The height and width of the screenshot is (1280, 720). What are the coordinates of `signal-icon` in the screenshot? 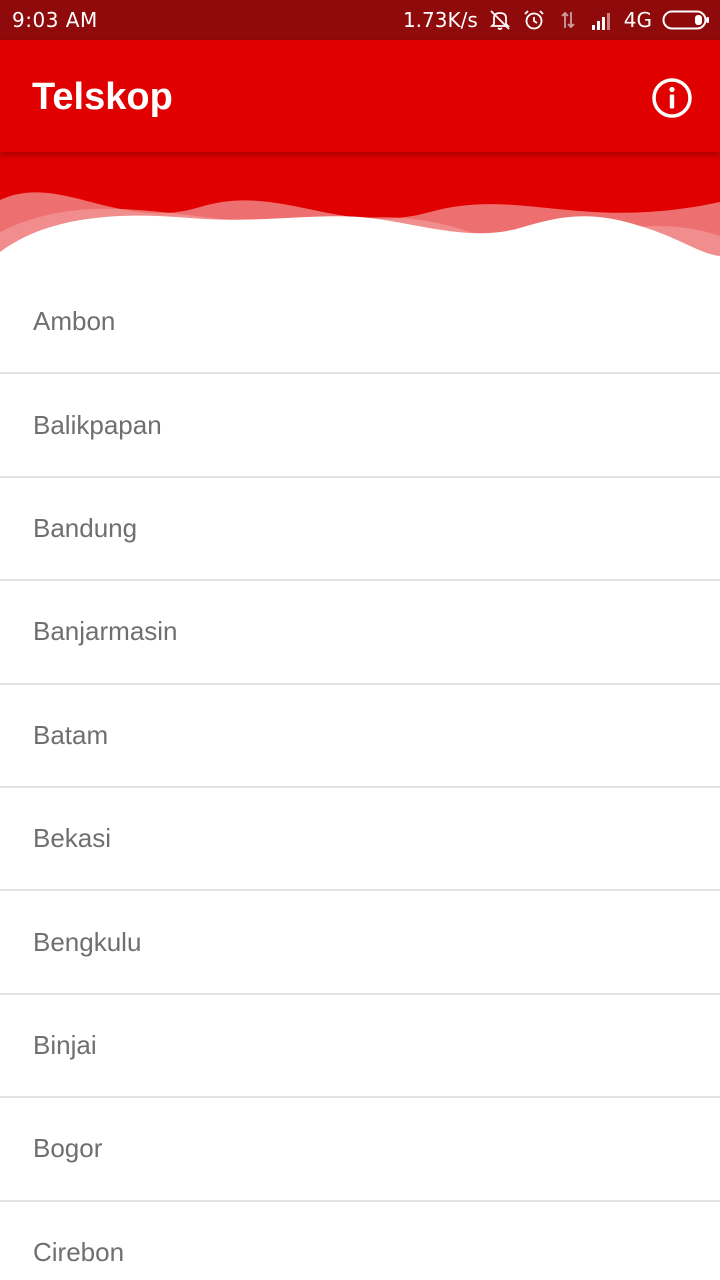 It's located at (600, 21).